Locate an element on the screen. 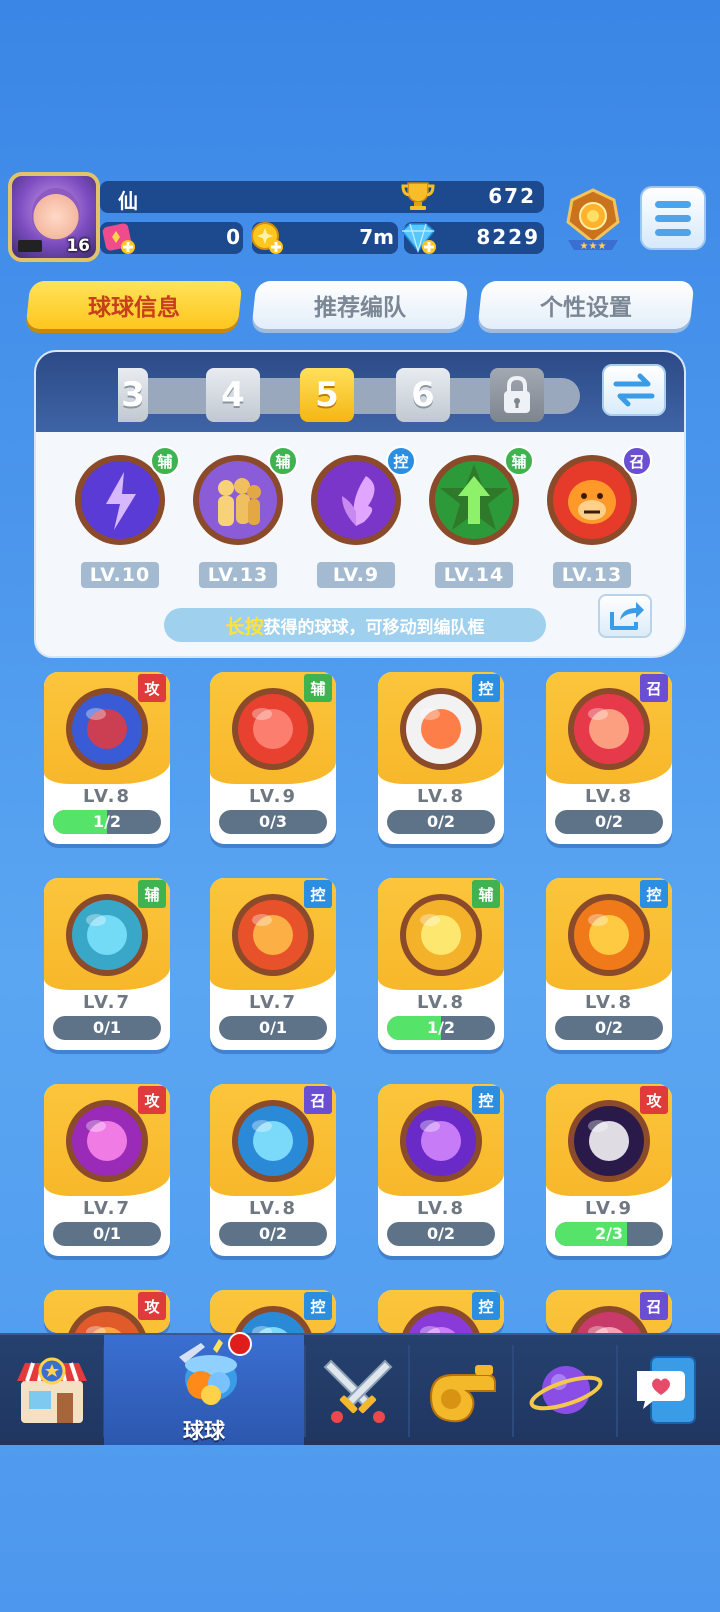  nav-whistle is located at coordinates (462, 1390).